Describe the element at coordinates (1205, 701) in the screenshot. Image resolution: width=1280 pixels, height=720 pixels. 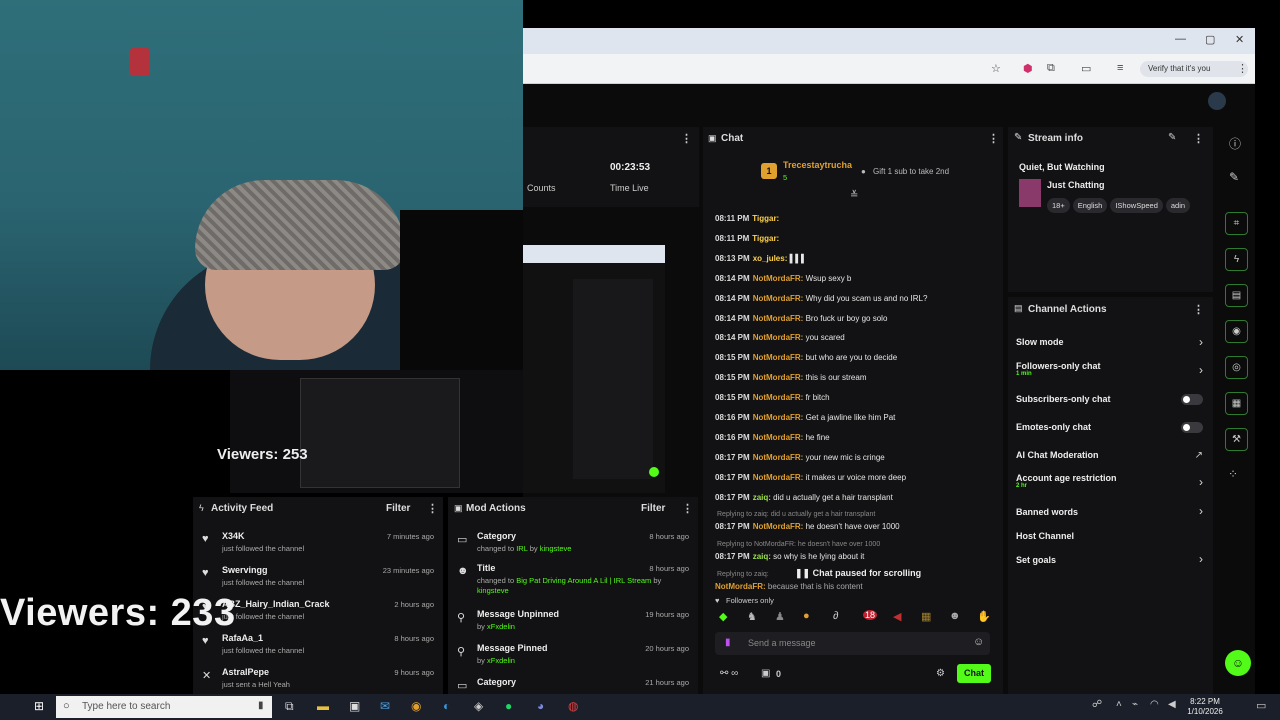
I see `clock-time: 8:22 PM` at that location.